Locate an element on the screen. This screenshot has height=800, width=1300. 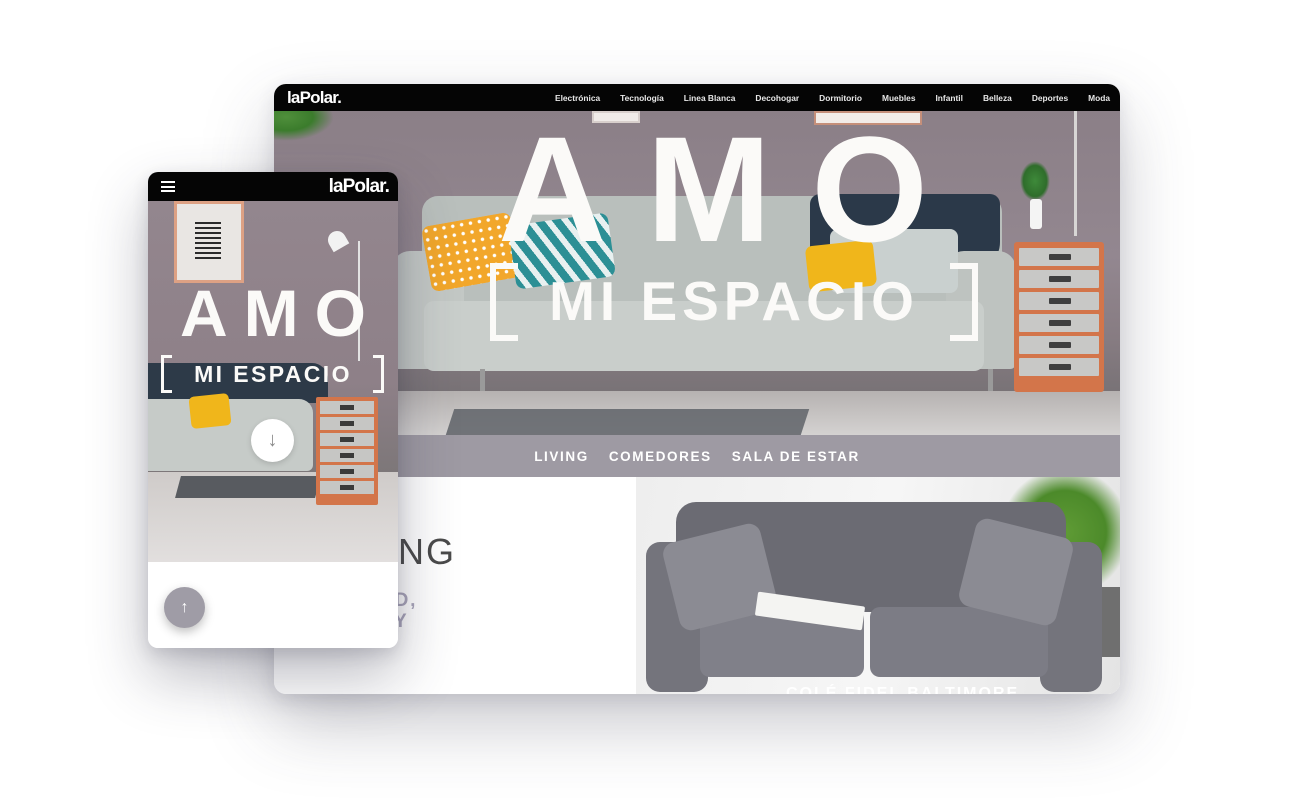
mobile-hero-banner: AMO MI ESPACIO ↓ is located at coordinates (273, 381).